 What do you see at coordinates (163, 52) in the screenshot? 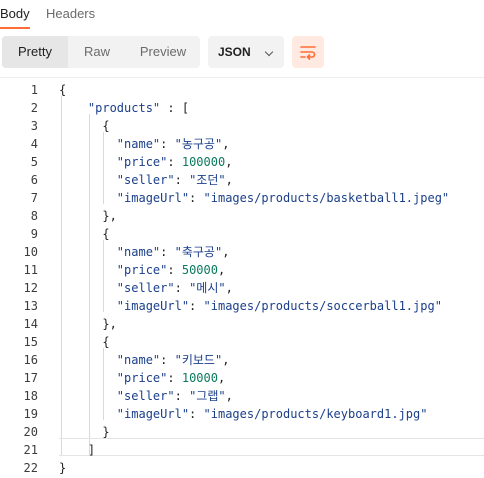
I see `preview-button: Preview` at bounding box center [163, 52].